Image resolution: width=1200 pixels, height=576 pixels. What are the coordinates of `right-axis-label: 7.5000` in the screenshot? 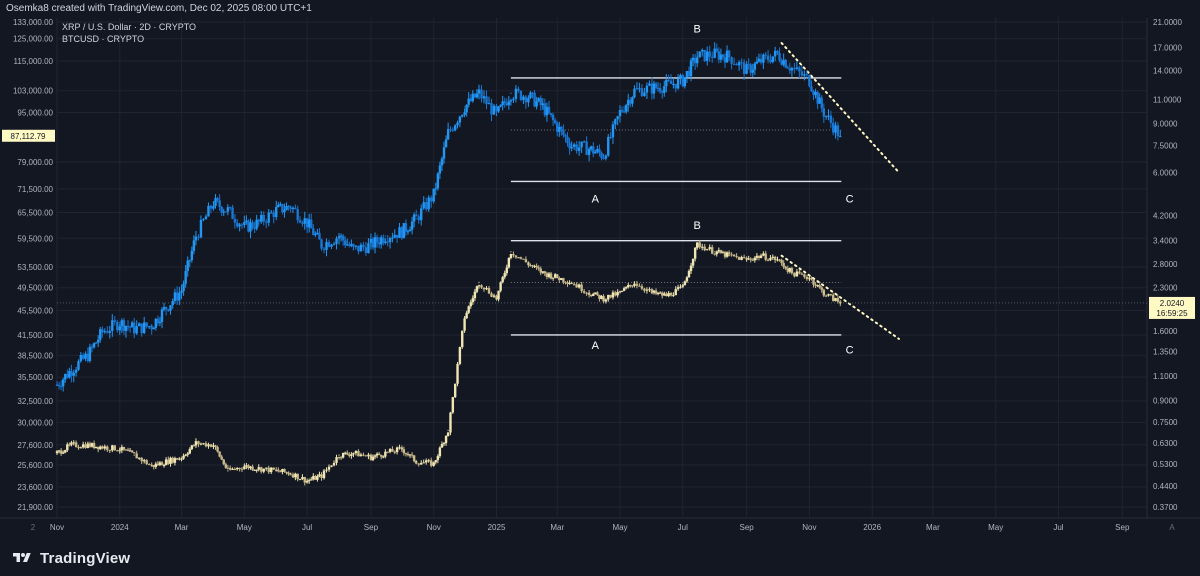 It's located at (1165, 146).